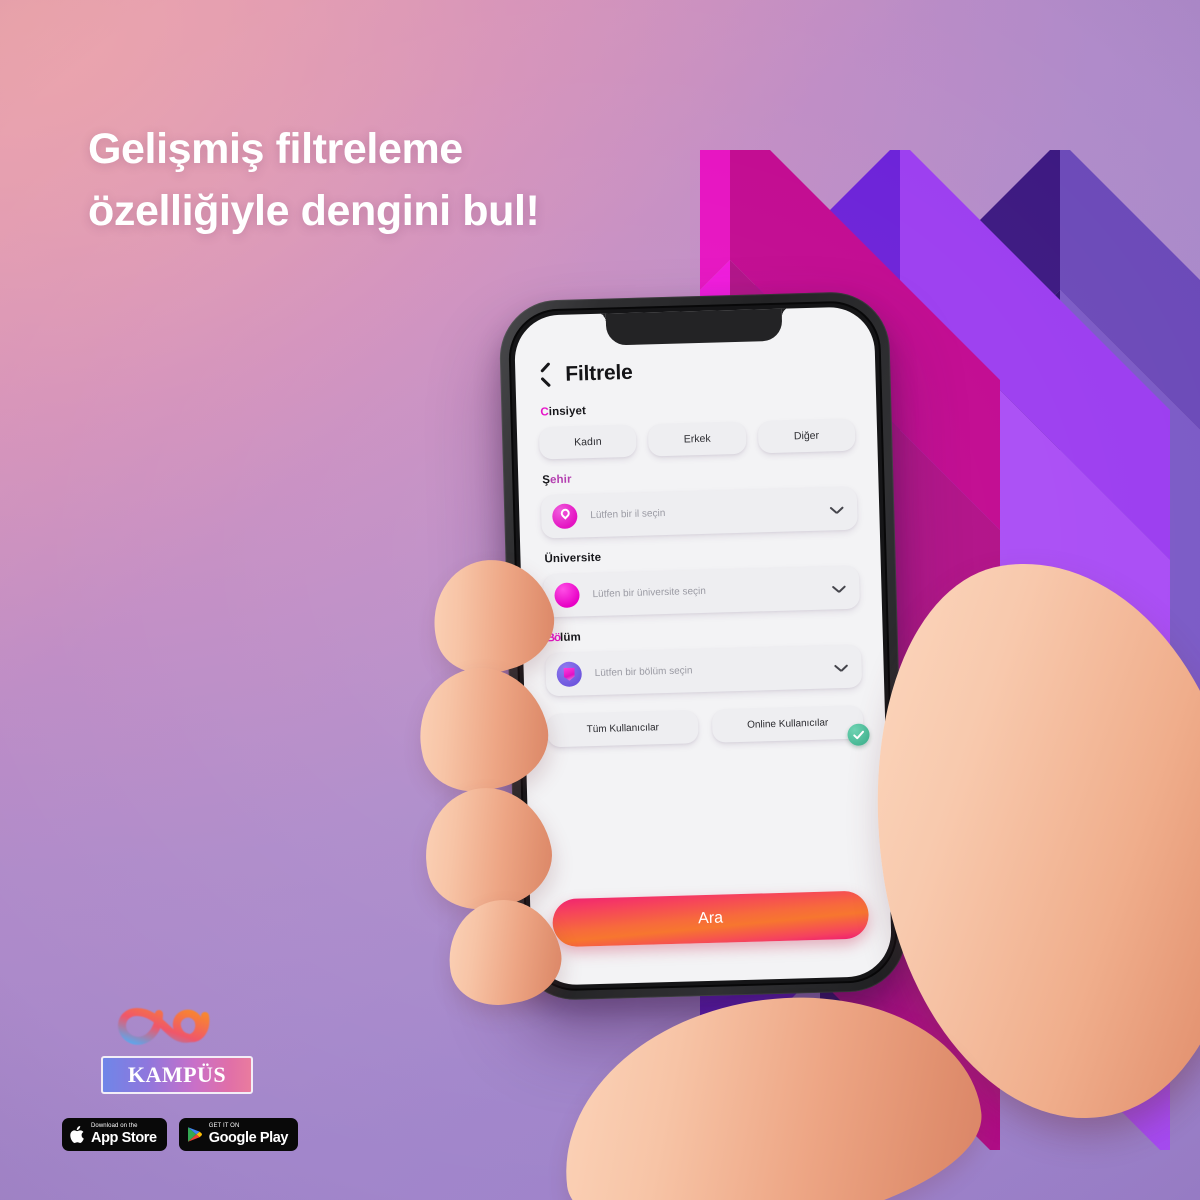 The width and height of the screenshot is (1200, 1200). I want to click on department-select-value: Lütfen bir bölüm seçin, so click(643, 672).